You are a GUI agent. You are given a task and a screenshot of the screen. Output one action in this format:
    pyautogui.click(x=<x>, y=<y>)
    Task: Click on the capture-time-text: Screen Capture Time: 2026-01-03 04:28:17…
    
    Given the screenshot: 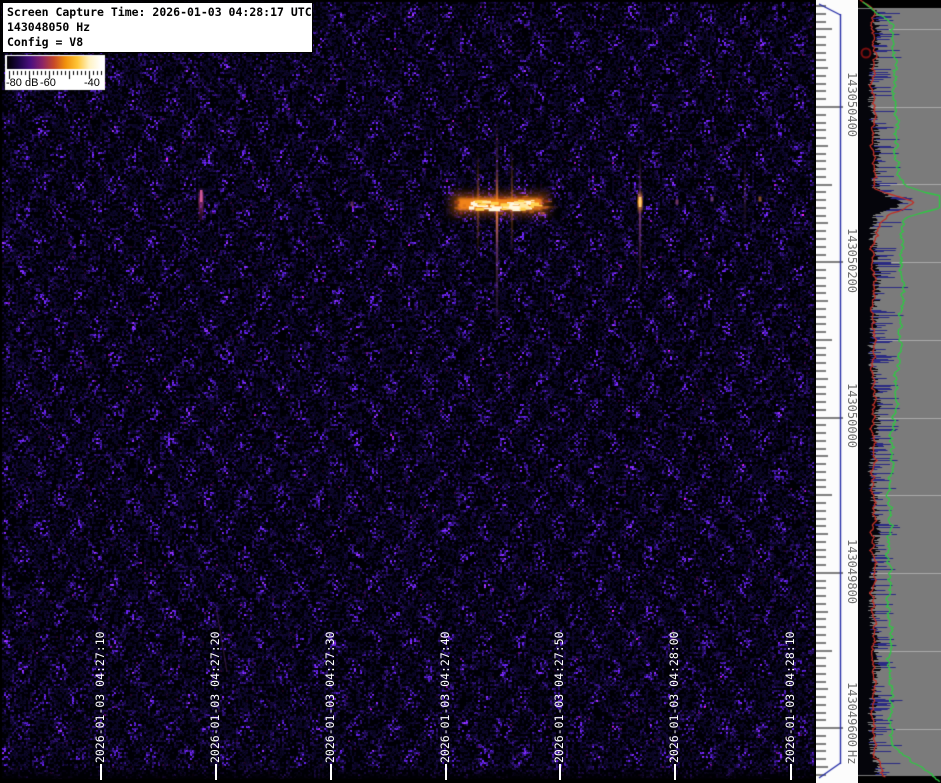 What is the action you would take?
    pyautogui.click(x=159, y=12)
    